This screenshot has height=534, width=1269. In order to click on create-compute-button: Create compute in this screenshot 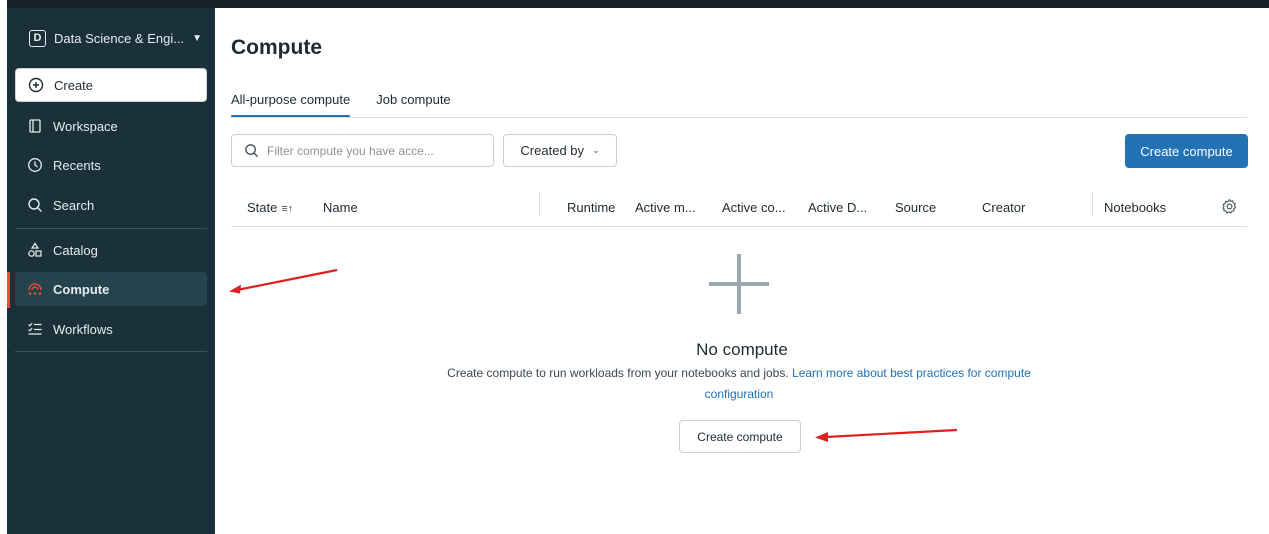, I will do `click(1186, 151)`.